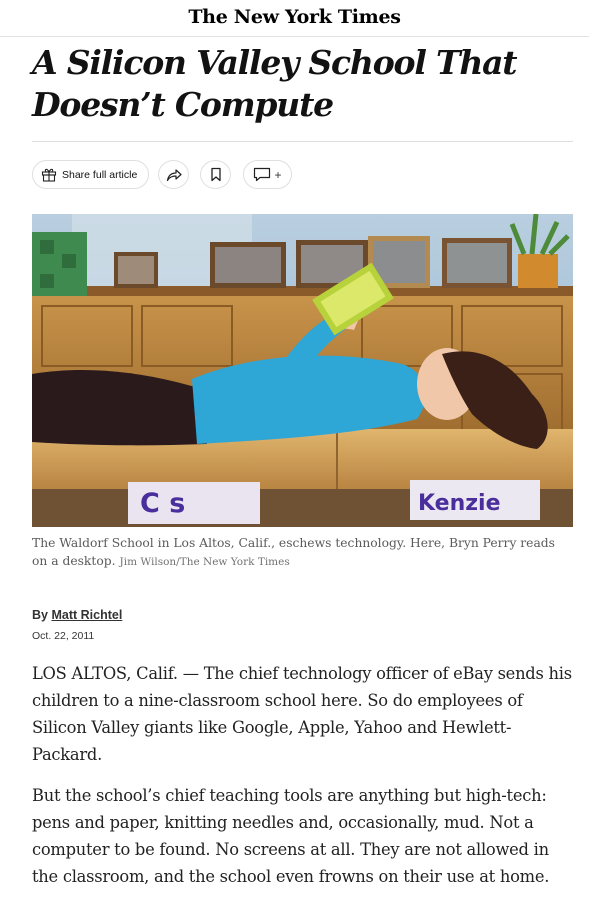 The width and height of the screenshot is (589, 897). Describe the element at coordinates (63, 636) in the screenshot. I see `publish-date: Oct. 22, 2011` at that location.